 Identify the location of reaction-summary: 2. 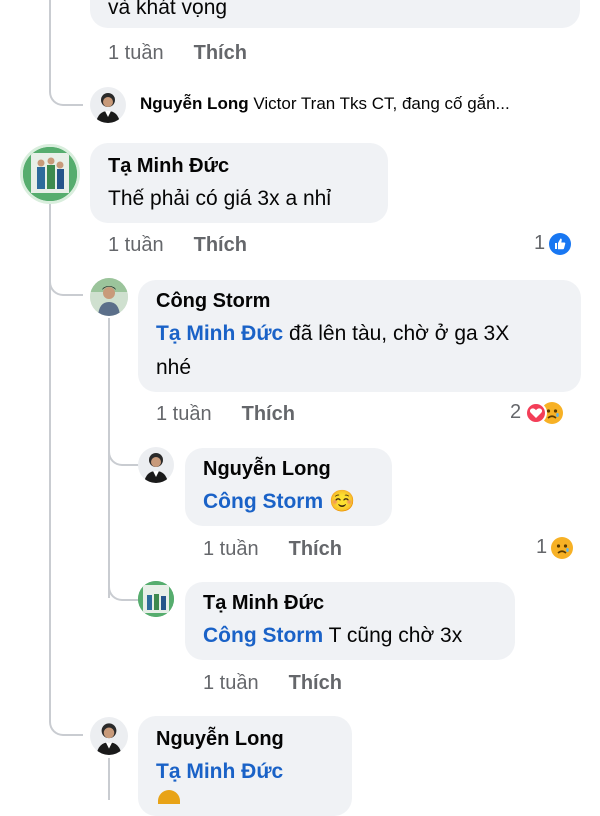
(537, 412).